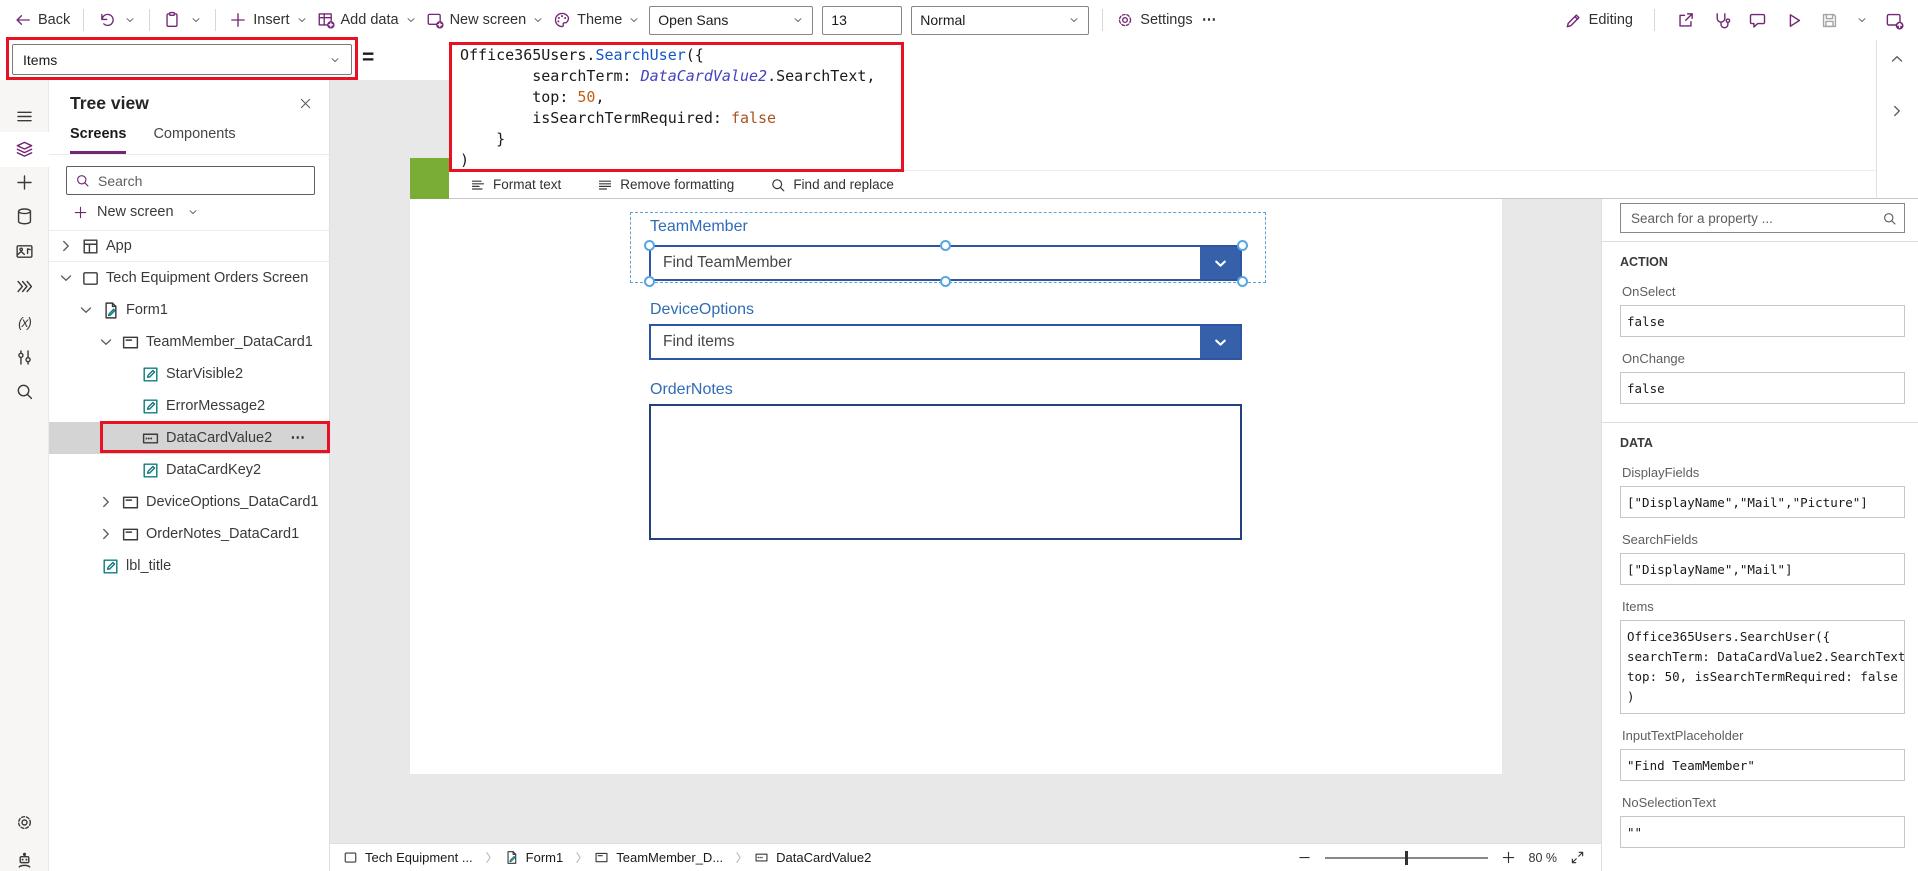 The width and height of the screenshot is (1918, 871). Describe the element at coordinates (130, 534) in the screenshot. I see `card-icon` at that location.